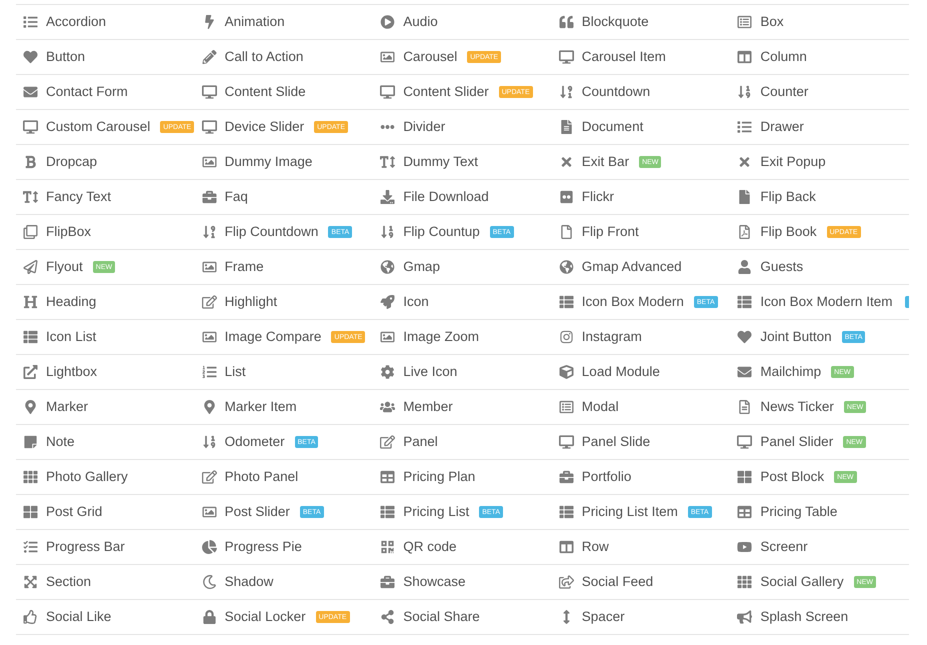 The width and height of the screenshot is (927, 645). Describe the element at coordinates (633, 302) in the screenshot. I see `module-label: Icon Box Modern` at that location.